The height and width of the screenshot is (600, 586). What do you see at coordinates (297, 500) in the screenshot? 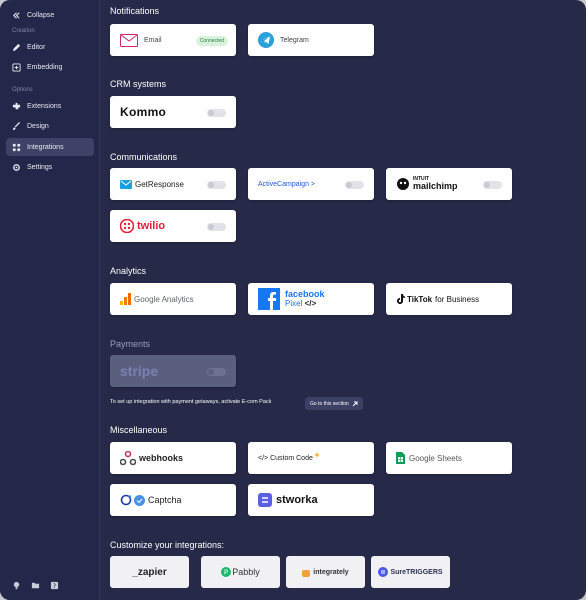
I see `stworka-label: stworka` at bounding box center [297, 500].